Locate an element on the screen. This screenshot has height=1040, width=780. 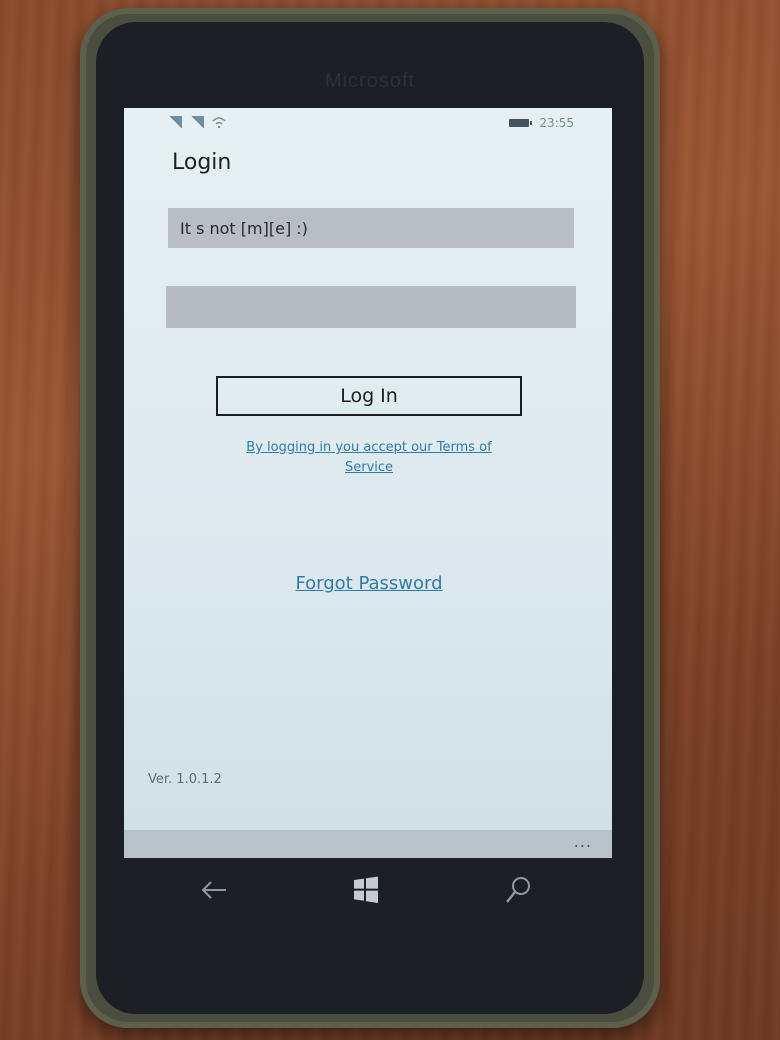
search-icon is located at coordinates (518, 892).